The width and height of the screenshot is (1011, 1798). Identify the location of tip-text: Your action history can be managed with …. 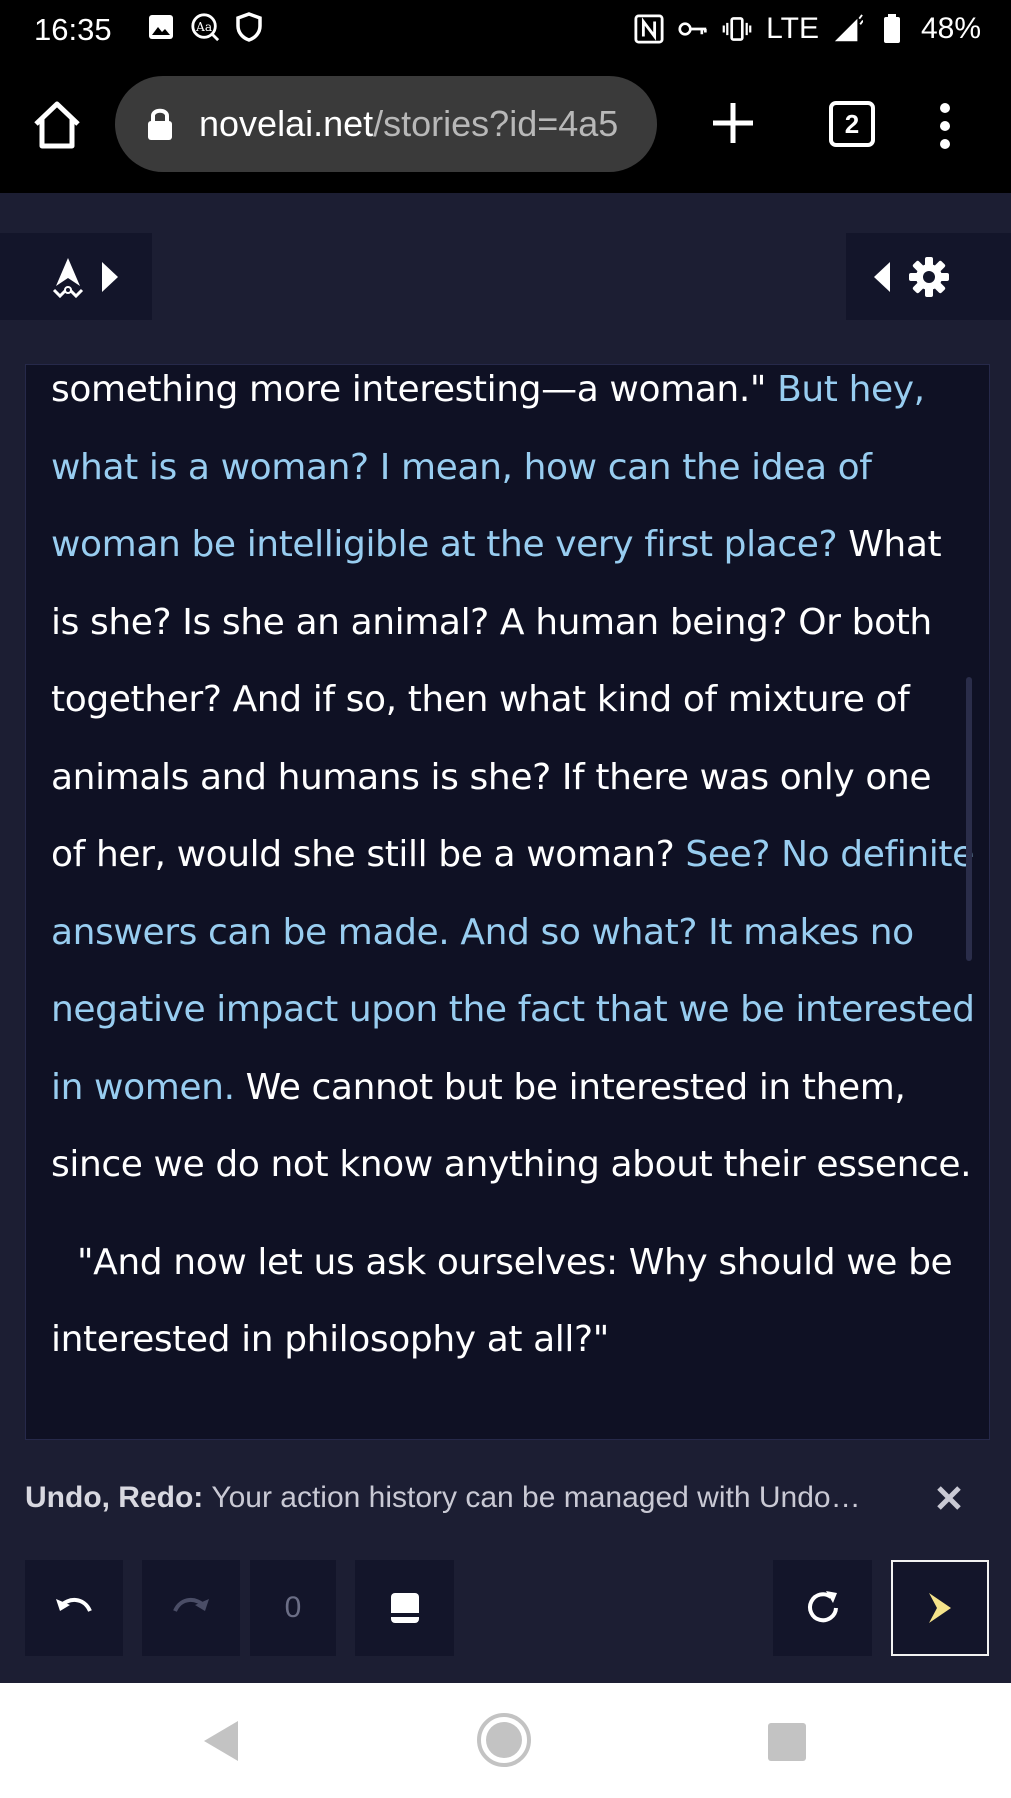
(536, 1497).